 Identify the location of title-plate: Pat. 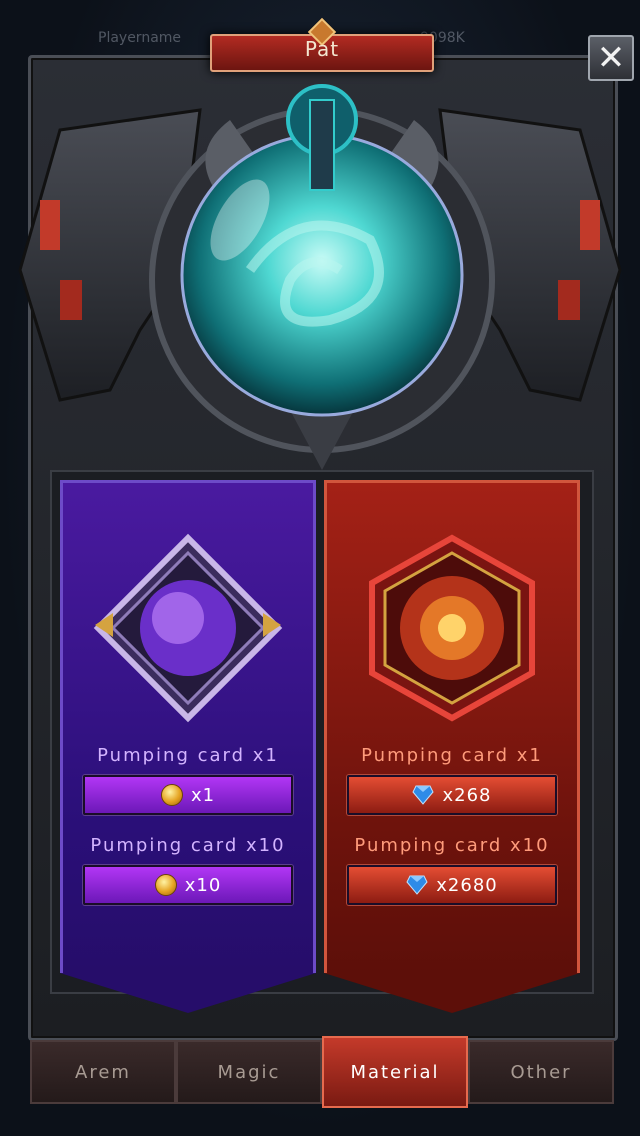
(320, 44).